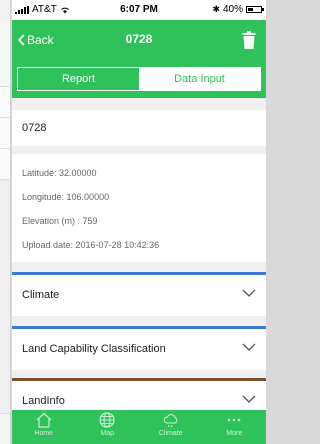 The height and width of the screenshot is (444, 320). I want to click on tab-climate: Climate, so click(171, 427).